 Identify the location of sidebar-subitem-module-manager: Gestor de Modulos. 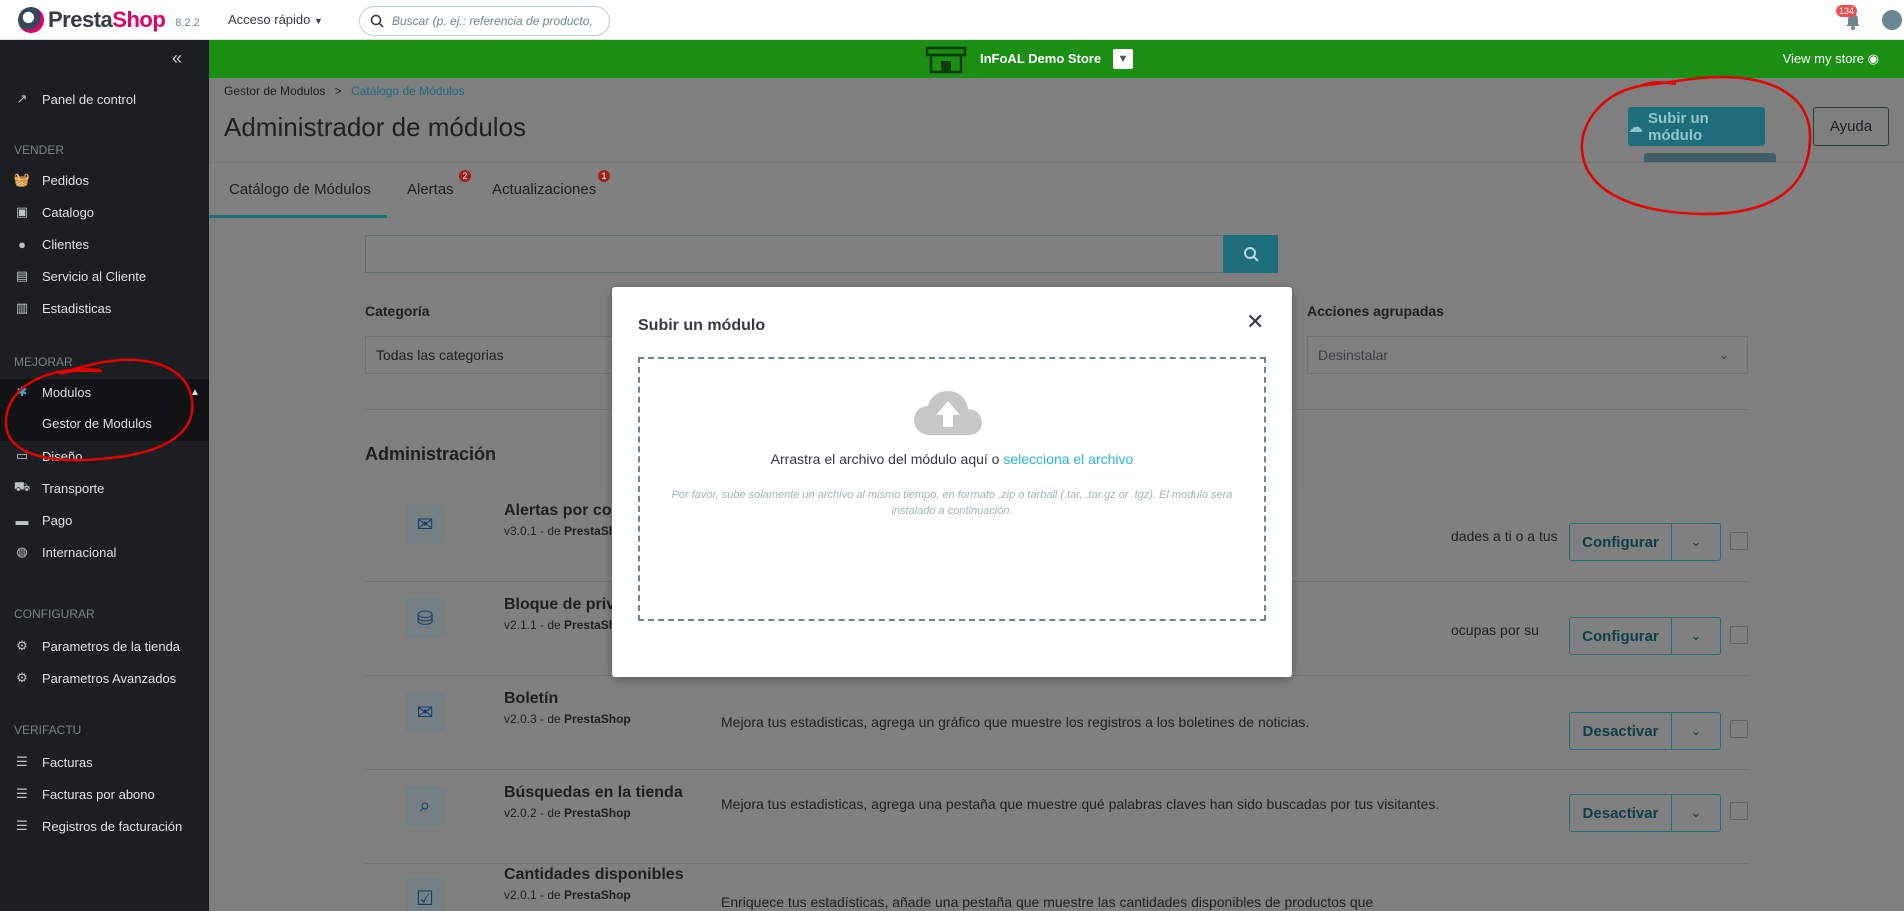
(104, 423).